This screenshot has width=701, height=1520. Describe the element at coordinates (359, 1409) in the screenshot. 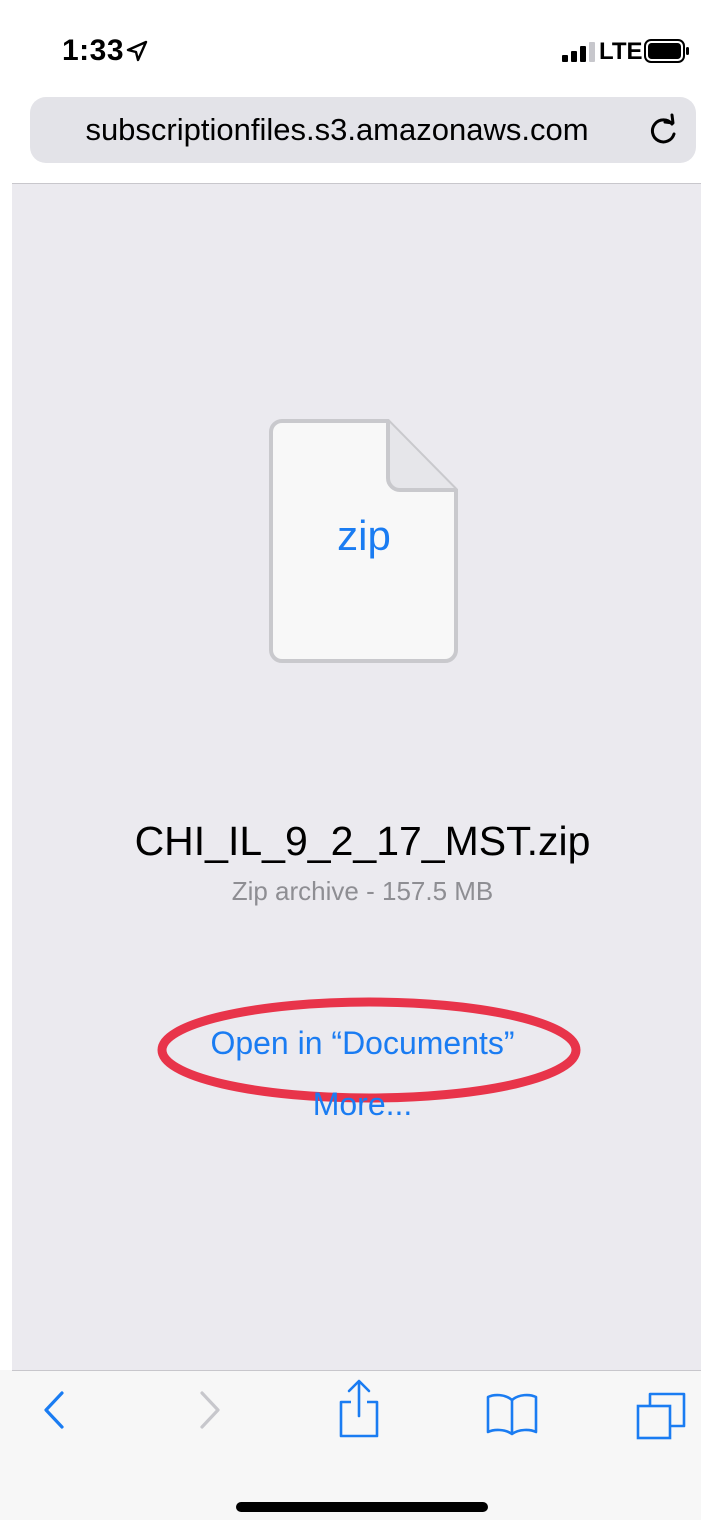

I see `share-icon` at that location.